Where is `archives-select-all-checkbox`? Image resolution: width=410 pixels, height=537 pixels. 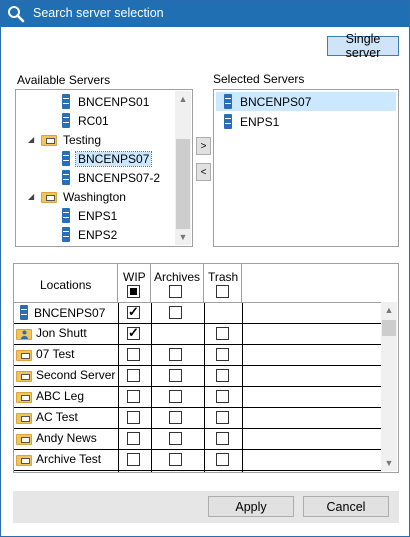 archives-select-all-checkbox is located at coordinates (175, 291).